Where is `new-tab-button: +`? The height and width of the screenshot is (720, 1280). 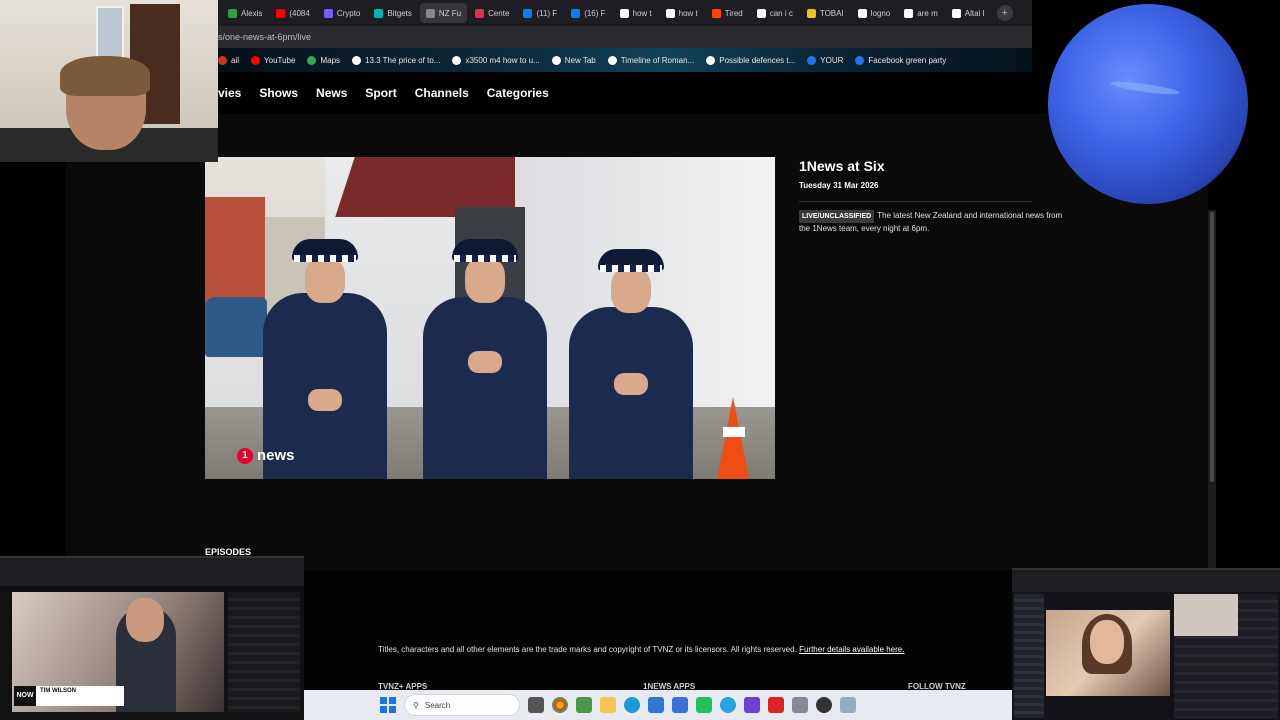
new-tab-button: + is located at coordinates (1004, 13).